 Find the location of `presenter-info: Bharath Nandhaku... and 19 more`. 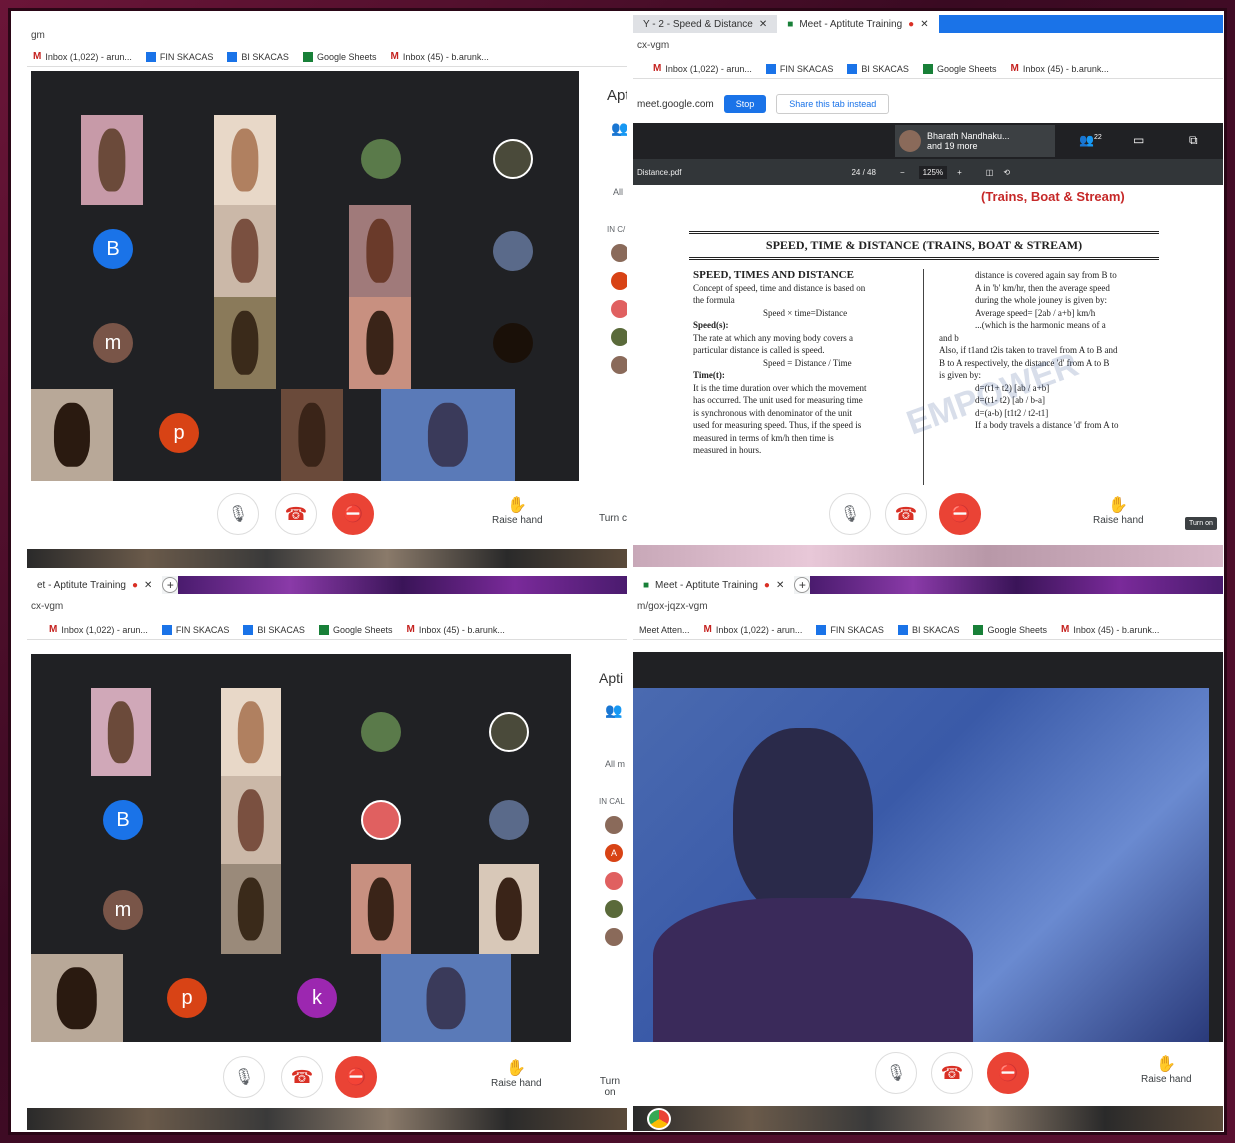

presenter-info: Bharath Nandhaku... and 19 more is located at coordinates (968, 141).